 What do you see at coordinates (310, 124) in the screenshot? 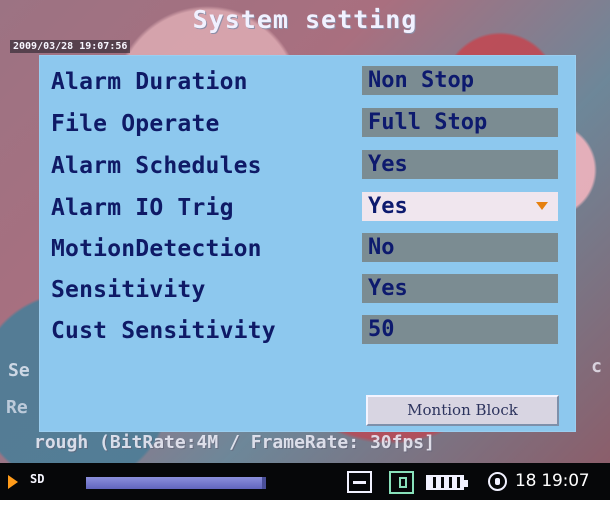
I see `setting-row-file-operate: File Operate Full Stop` at bounding box center [310, 124].